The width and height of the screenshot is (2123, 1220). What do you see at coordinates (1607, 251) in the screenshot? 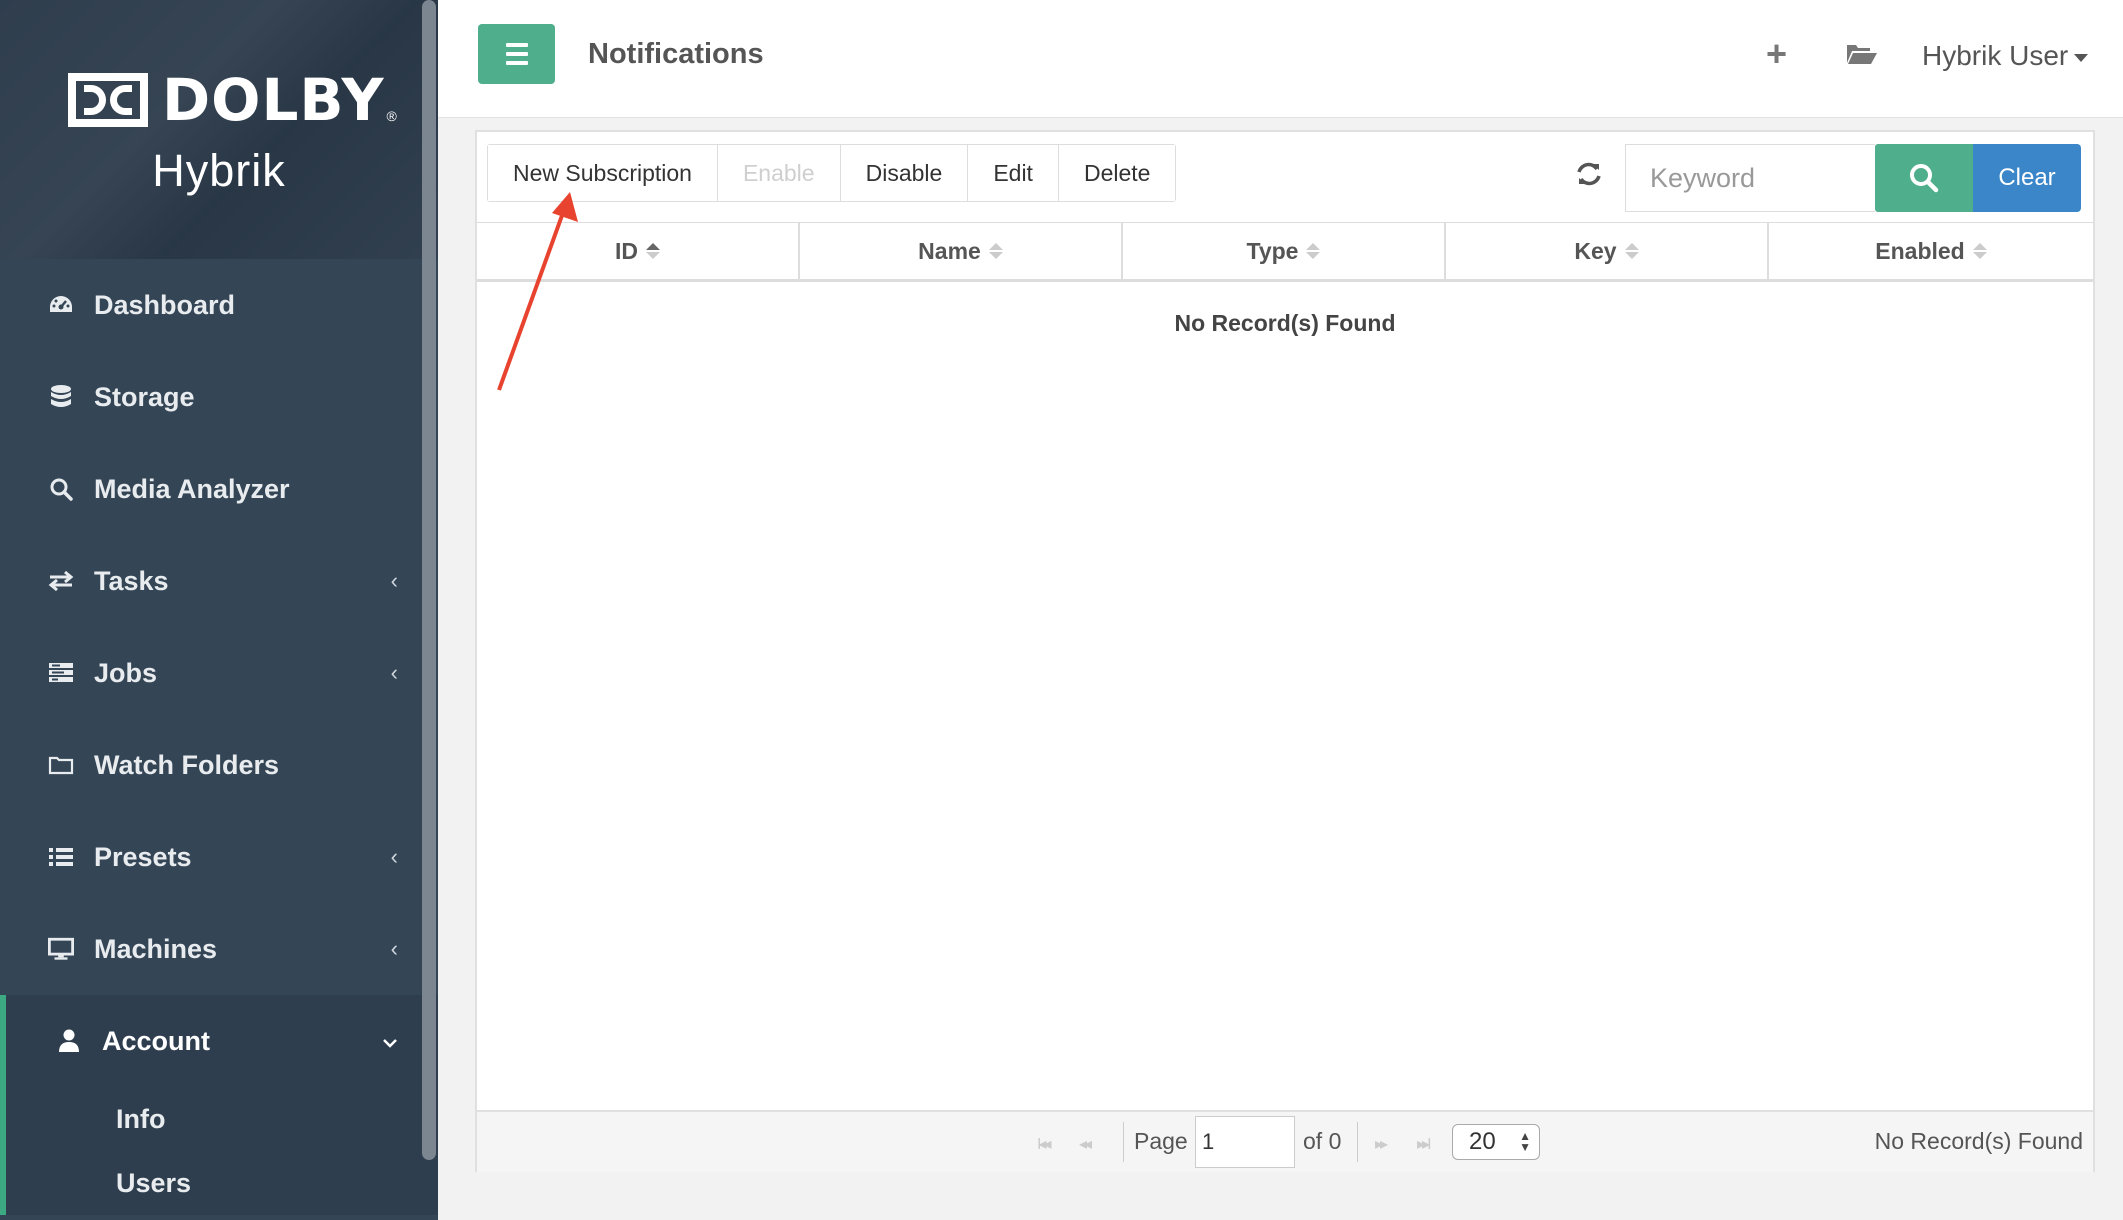
I see `column-header-key: Key` at bounding box center [1607, 251].